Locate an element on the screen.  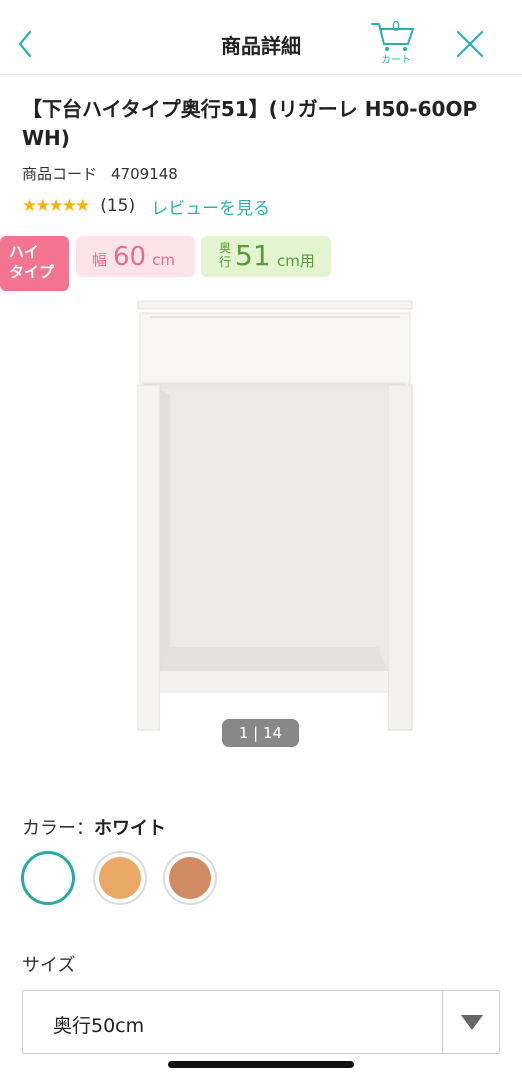
depth-badge-value: 51 is located at coordinates (253, 255).